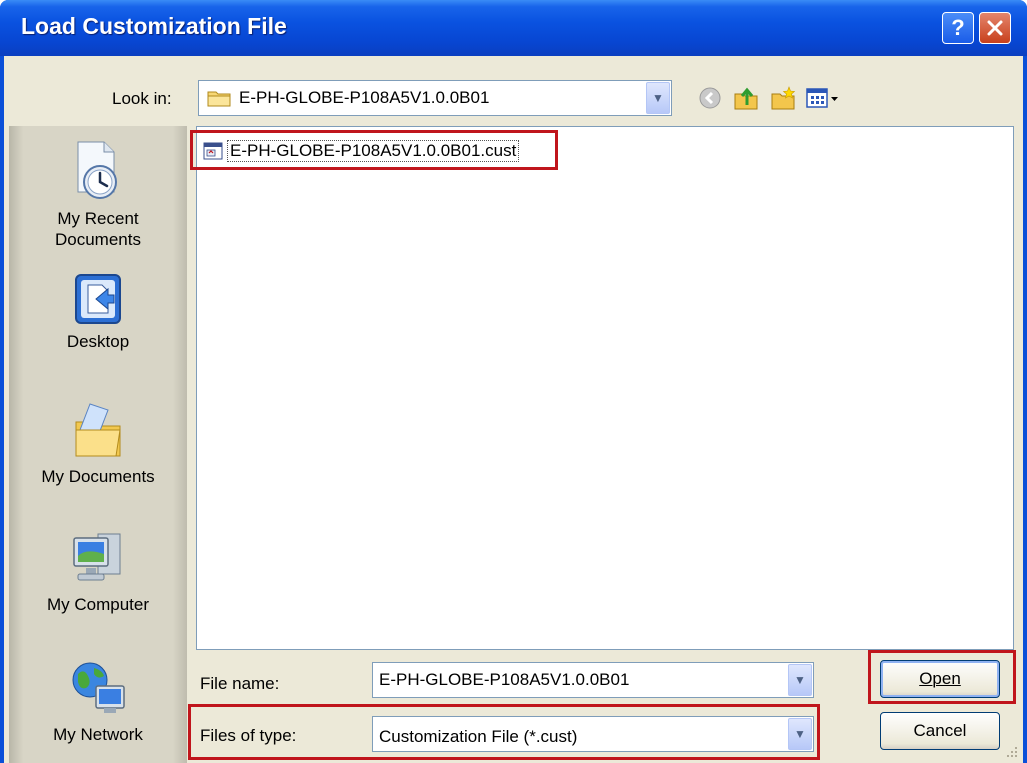 The width and height of the screenshot is (1027, 763). Describe the element at coordinates (942, 677) in the screenshot. I see `open-button-highlight` at that location.